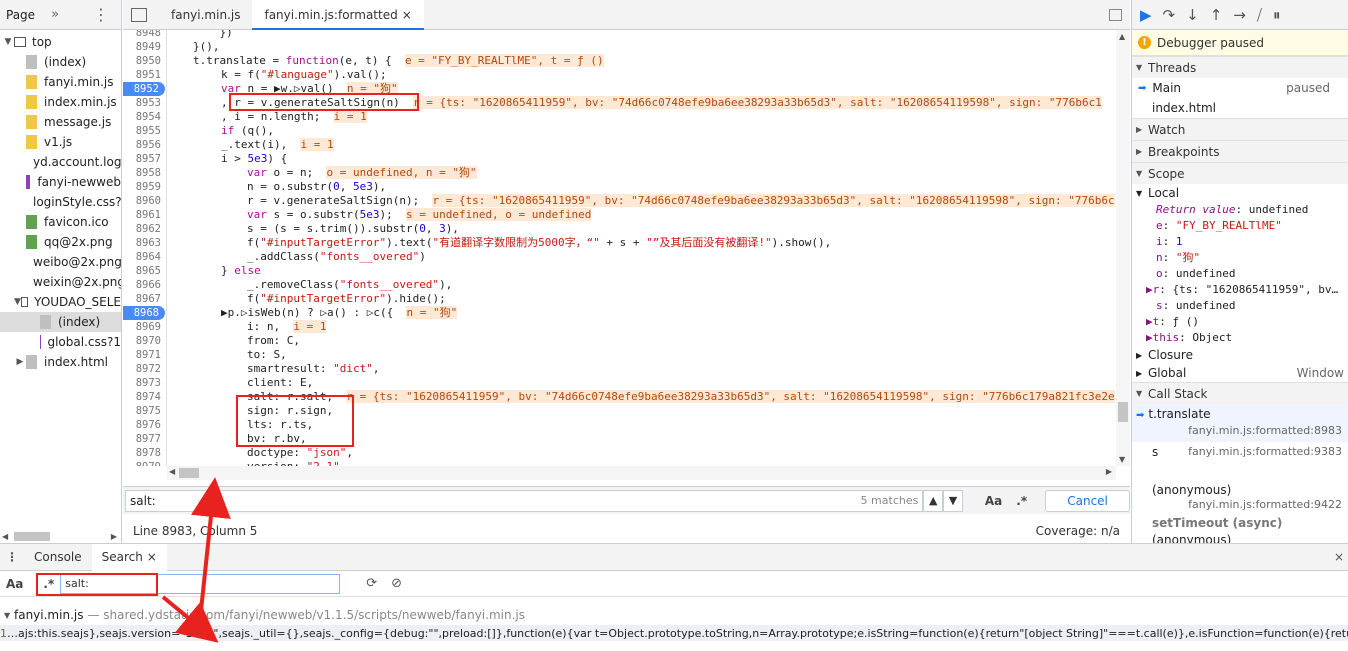 The image size is (1348, 651). Describe the element at coordinates (1268, 452) in the screenshot. I see `frame-location: fanyi.min.js:formatted:9383` at that location.